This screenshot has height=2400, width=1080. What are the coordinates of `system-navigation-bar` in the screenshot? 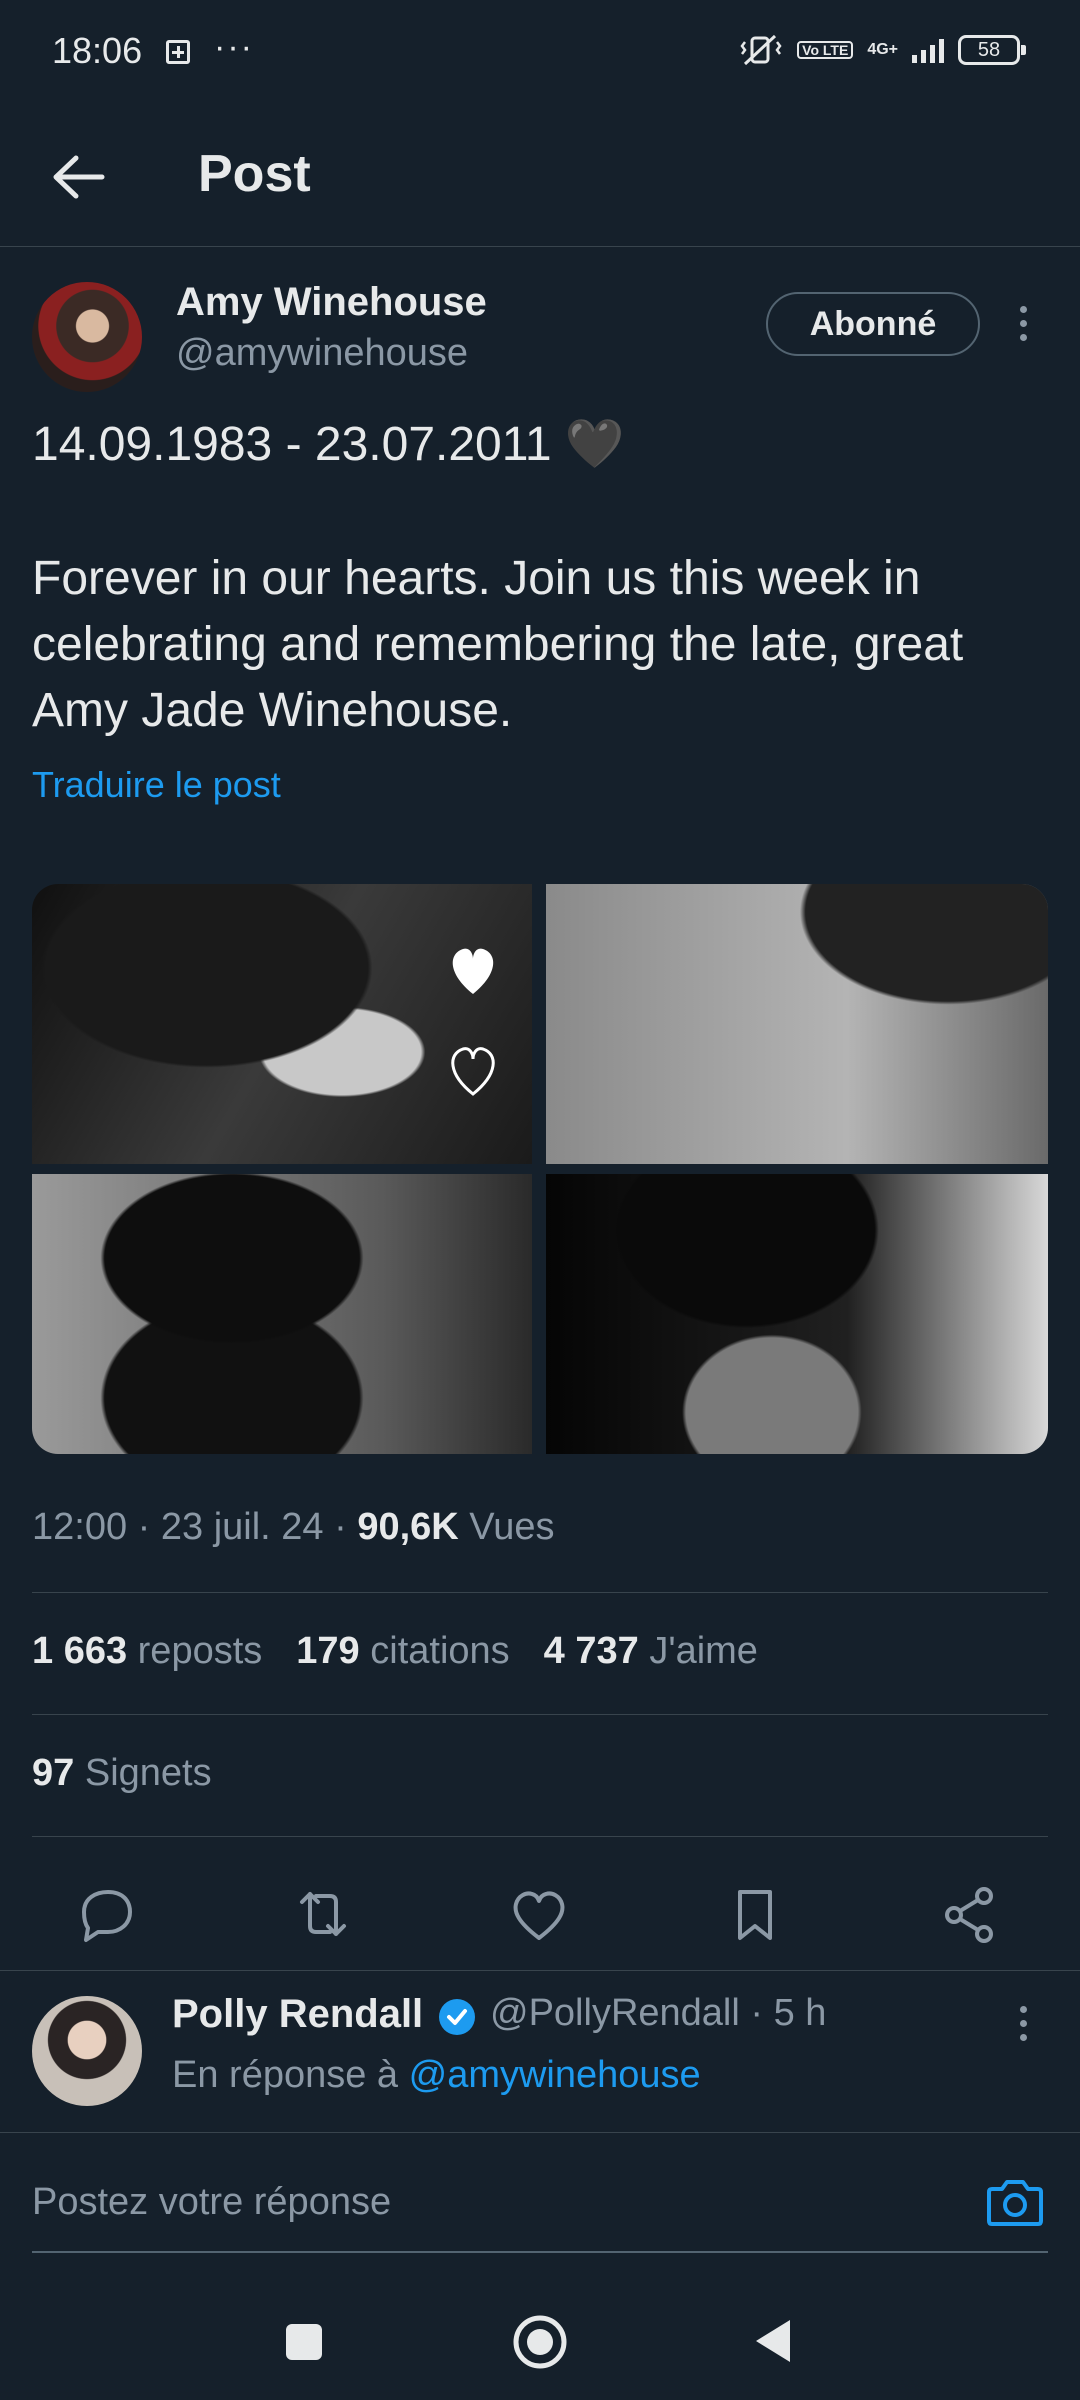 It's located at (540, 2341).